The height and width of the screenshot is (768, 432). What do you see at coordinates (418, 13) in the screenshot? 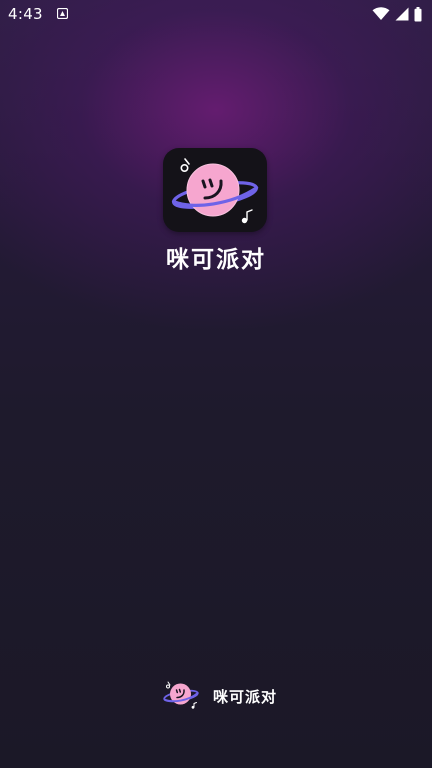
I see `battery-icon` at bounding box center [418, 13].